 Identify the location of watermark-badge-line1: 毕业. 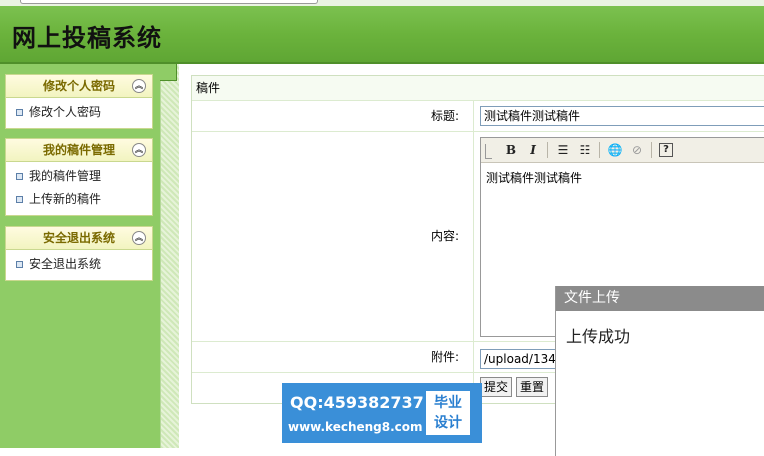
(448, 403).